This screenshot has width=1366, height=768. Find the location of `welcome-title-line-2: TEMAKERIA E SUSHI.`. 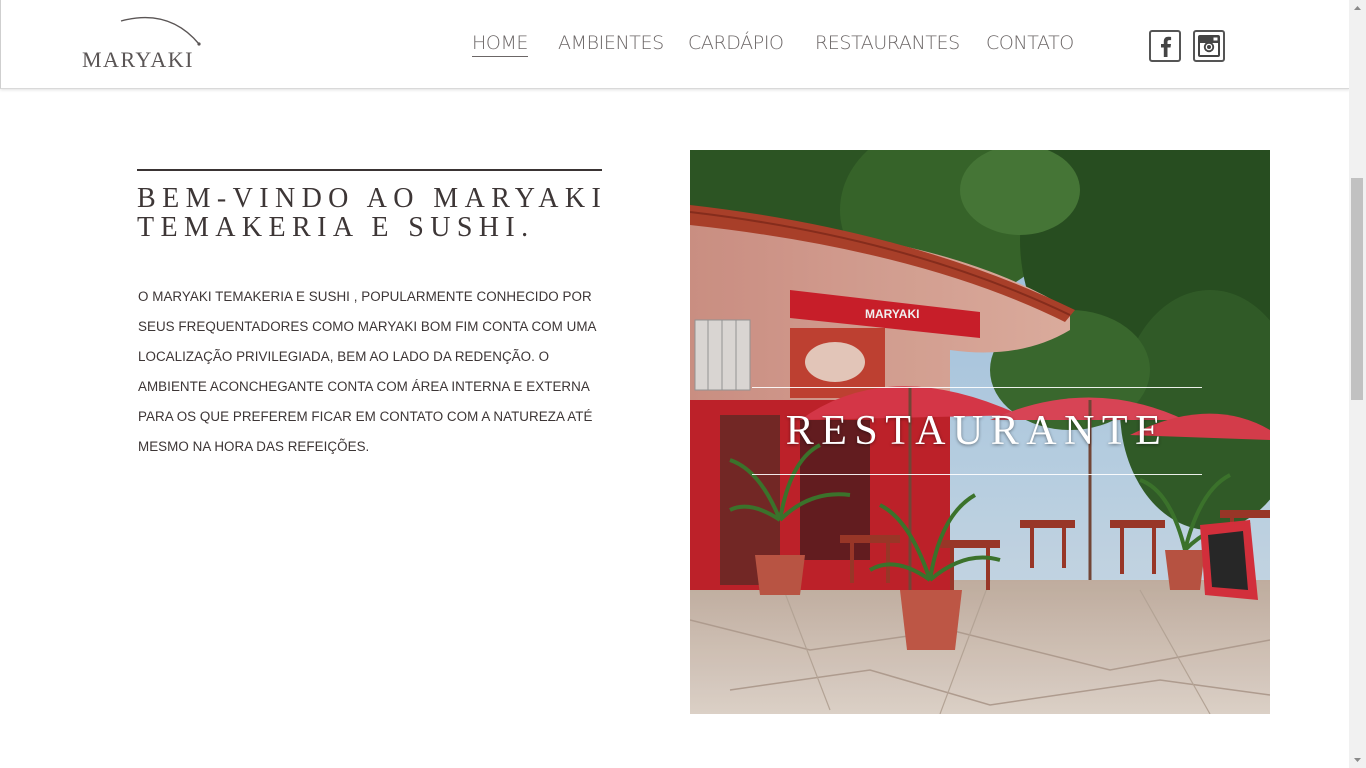

welcome-title-line-2: TEMAKERIA E SUSHI. is located at coordinates (336, 227).